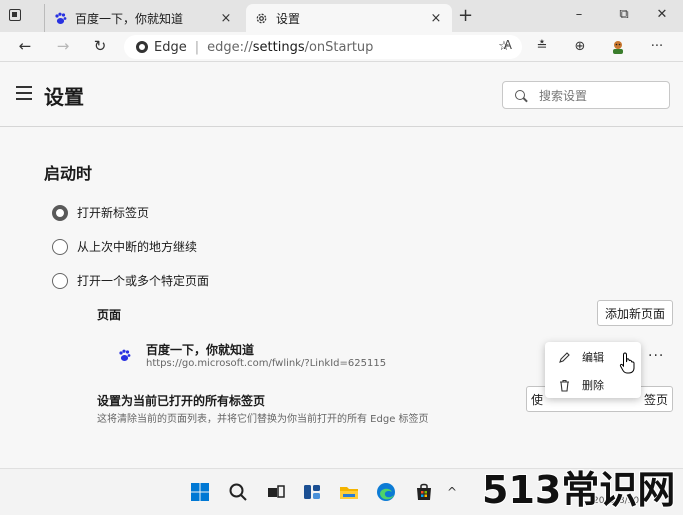 This screenshot has height=515, width=683. Describe the element at coordinates (563, 95) in the screenshot. I see `search-placeholder: 搜索设置` at that location.